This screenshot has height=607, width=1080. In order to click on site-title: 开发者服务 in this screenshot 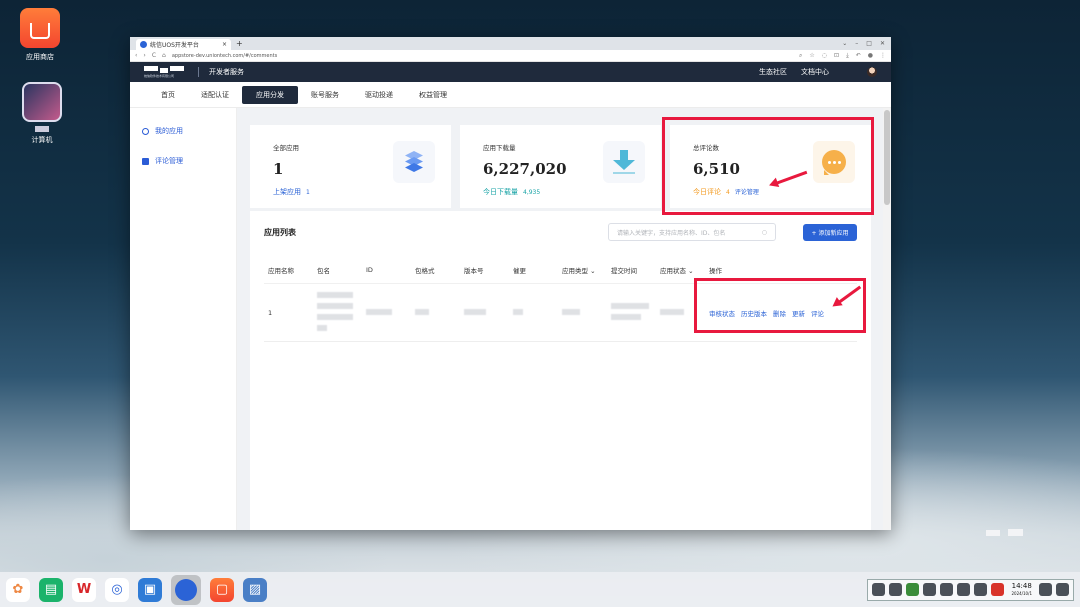, I will do `click(226, 72)`.